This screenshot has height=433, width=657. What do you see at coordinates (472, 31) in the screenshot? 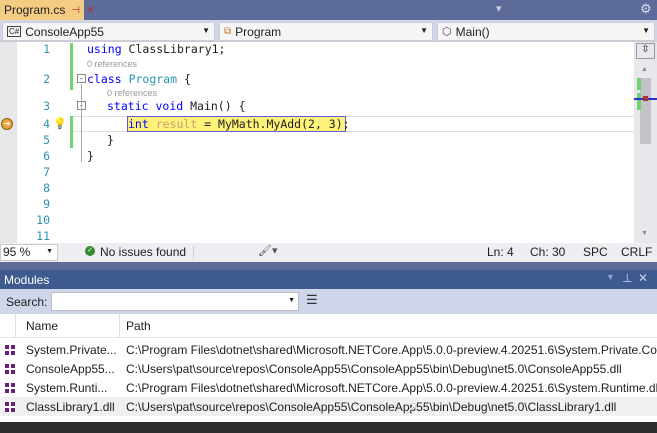
I see `member-name: Main()` at bounding box center [472, 31].